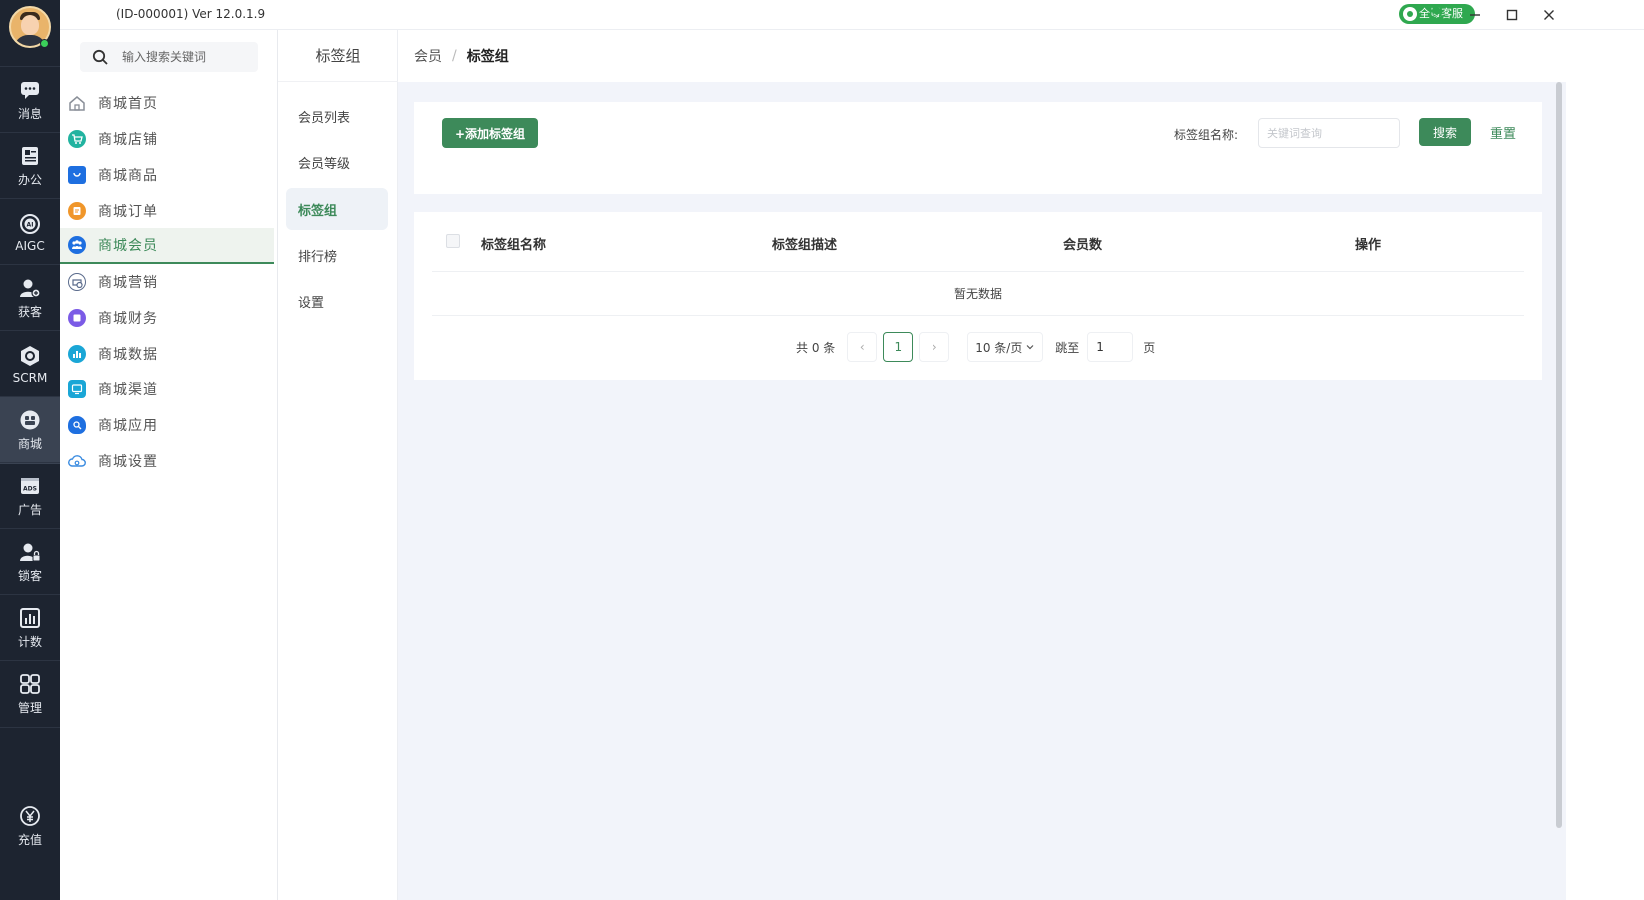  What do you see at coordinates (852, 15) in the screenshot?
I see `title-bar: (ID-000001) Ver 12.0.1.9 全域客服` at bounding box center [852, 15].